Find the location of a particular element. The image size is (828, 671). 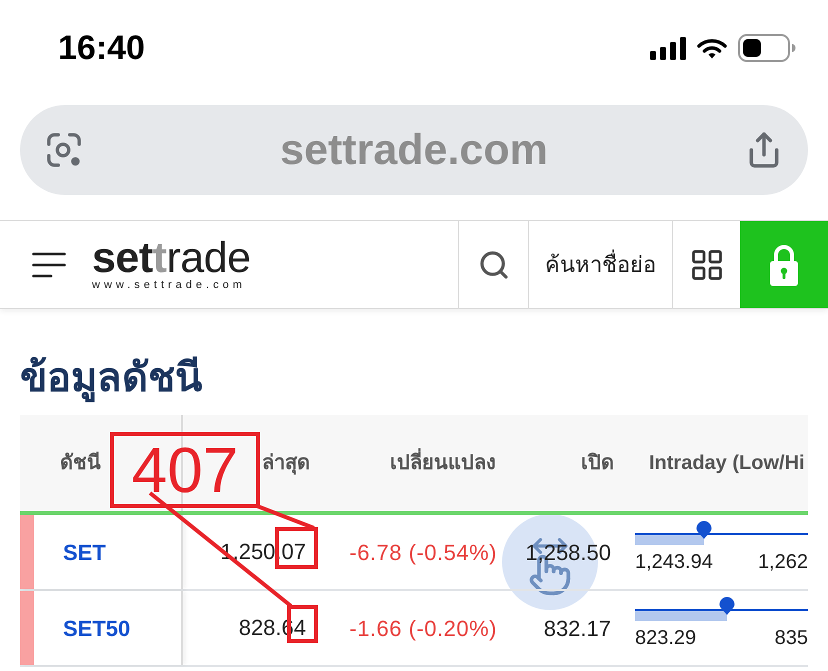

menu-icon is located at coordinates (49, 265).